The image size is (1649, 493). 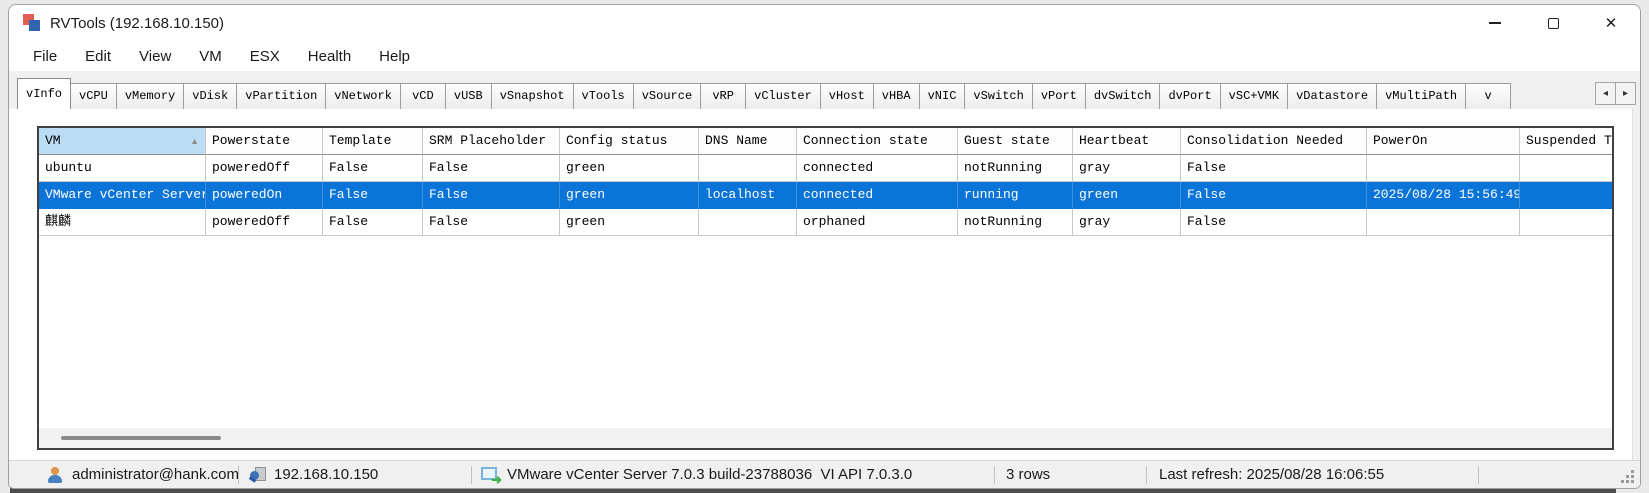 I want to click on column-header-guest-state: Guest state, so click(x=1015, y=141).